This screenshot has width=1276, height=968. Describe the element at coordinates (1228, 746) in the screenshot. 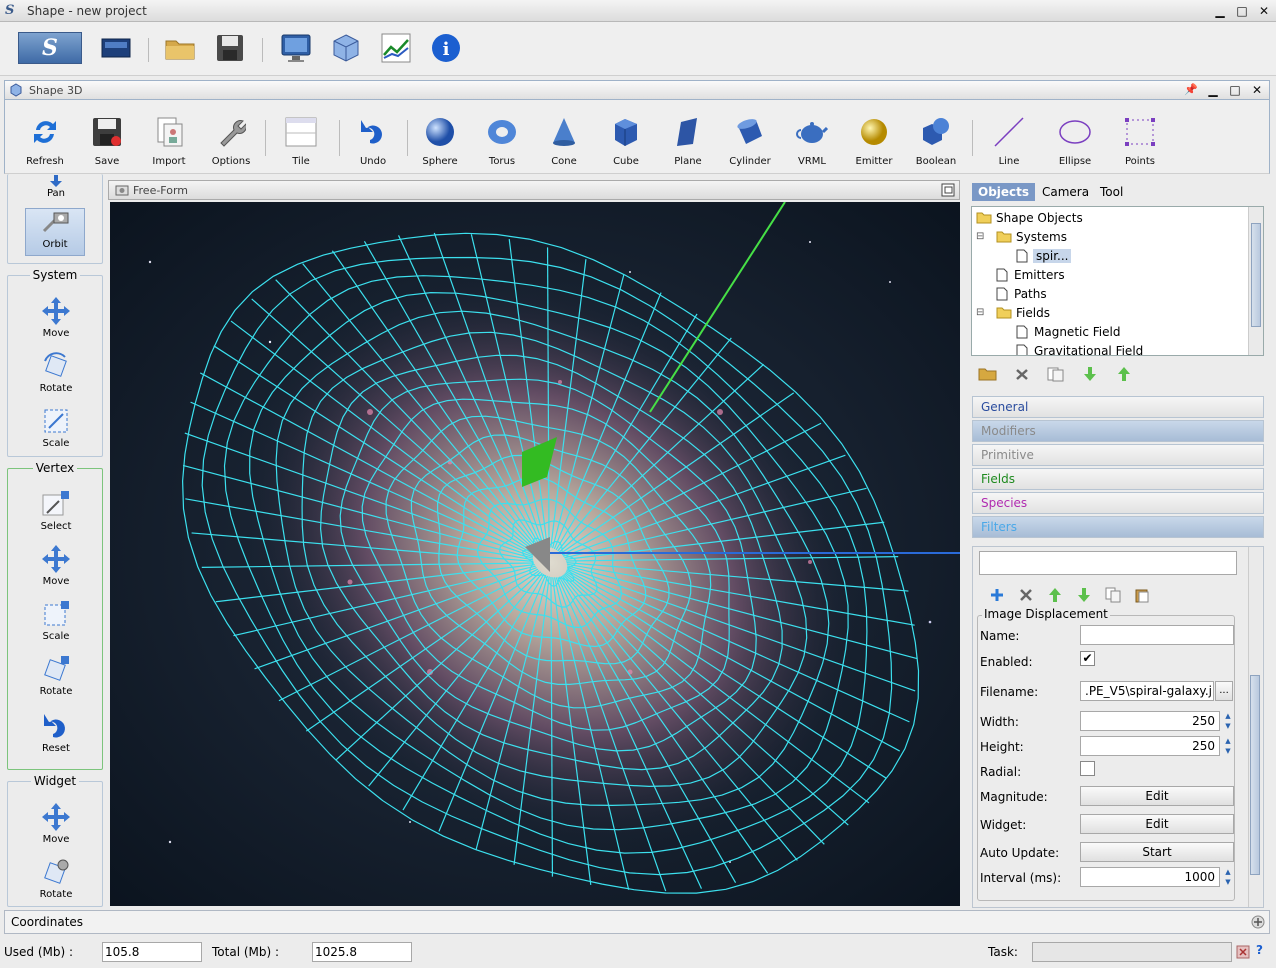

I see `height-spinner: ▲ ▼` at that location.